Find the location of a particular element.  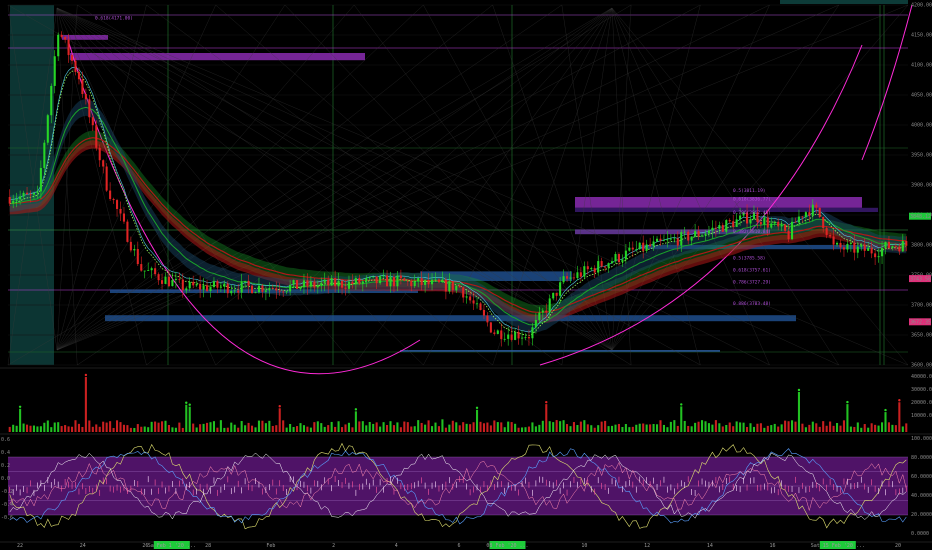

fan-line is located at coordinates (621, 186).